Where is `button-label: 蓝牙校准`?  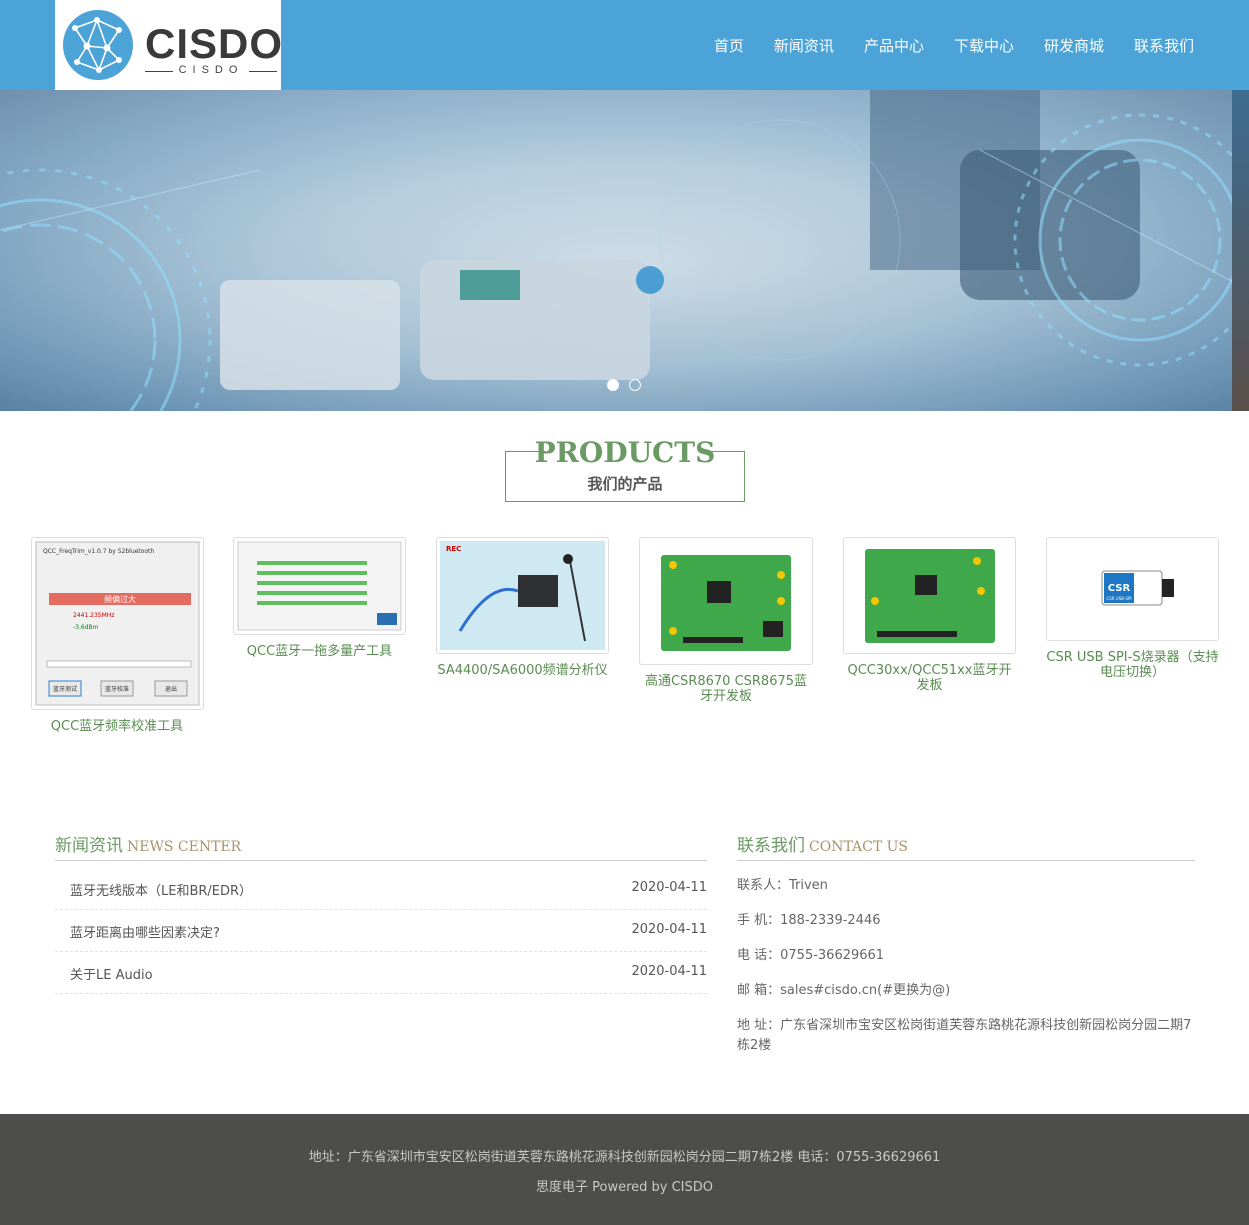 button-label: 蓝牙校准 is located at coordinates (116, 689).